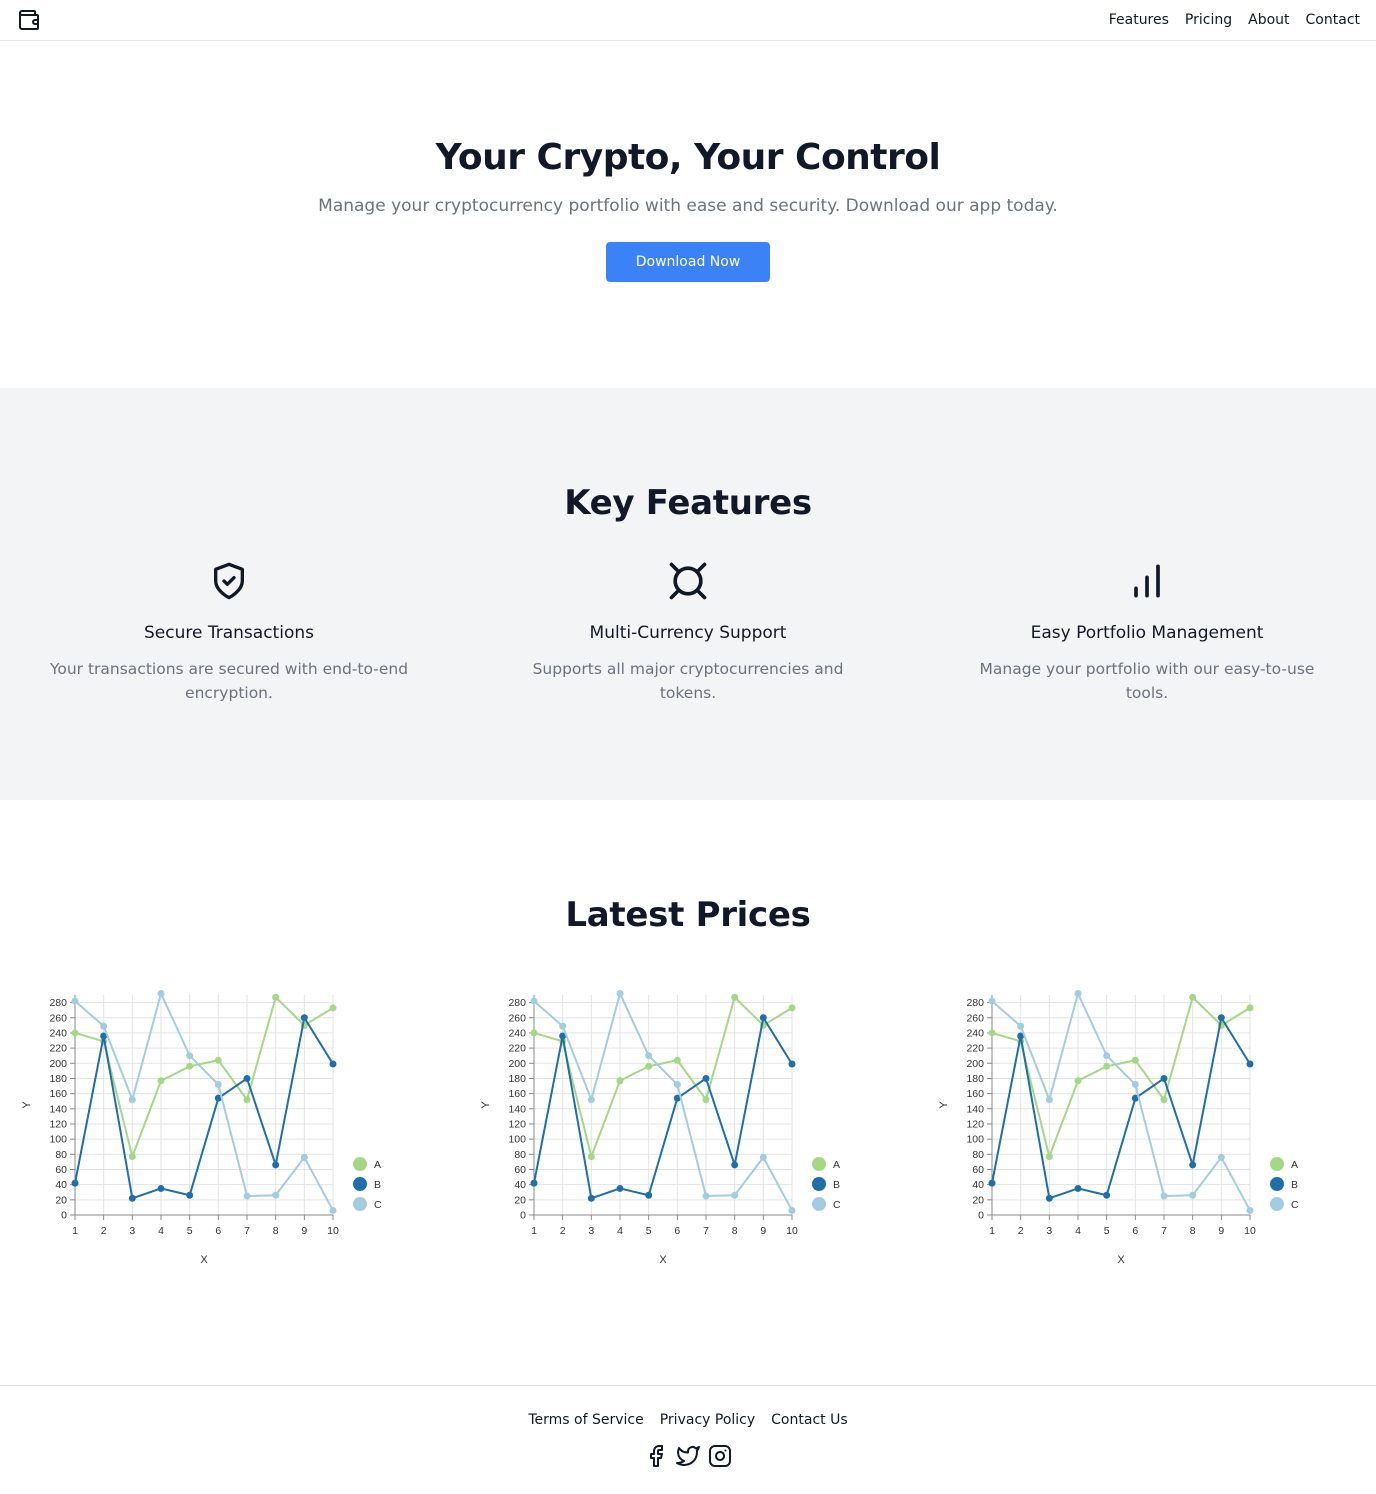  What do you see at coordinates (517, 1064) in the screenshot?
I see `y-tick-label: 200` at bounding box center [517, 1064].